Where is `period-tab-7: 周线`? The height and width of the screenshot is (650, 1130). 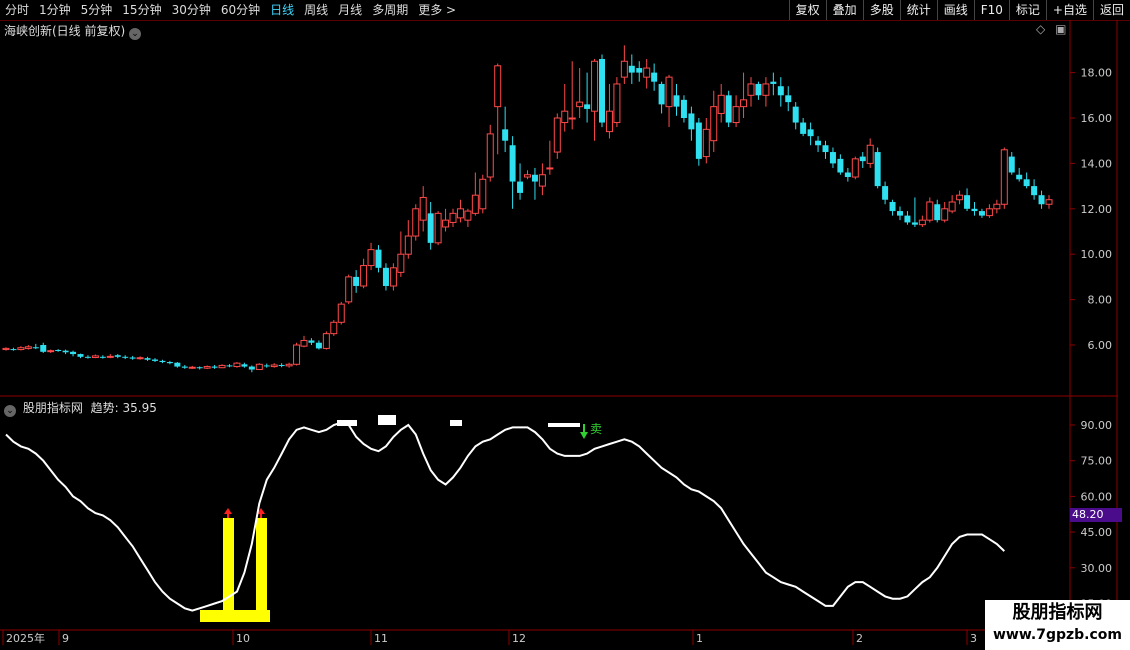 period-tab-7: 周线 is located at coordinates (316, 10).